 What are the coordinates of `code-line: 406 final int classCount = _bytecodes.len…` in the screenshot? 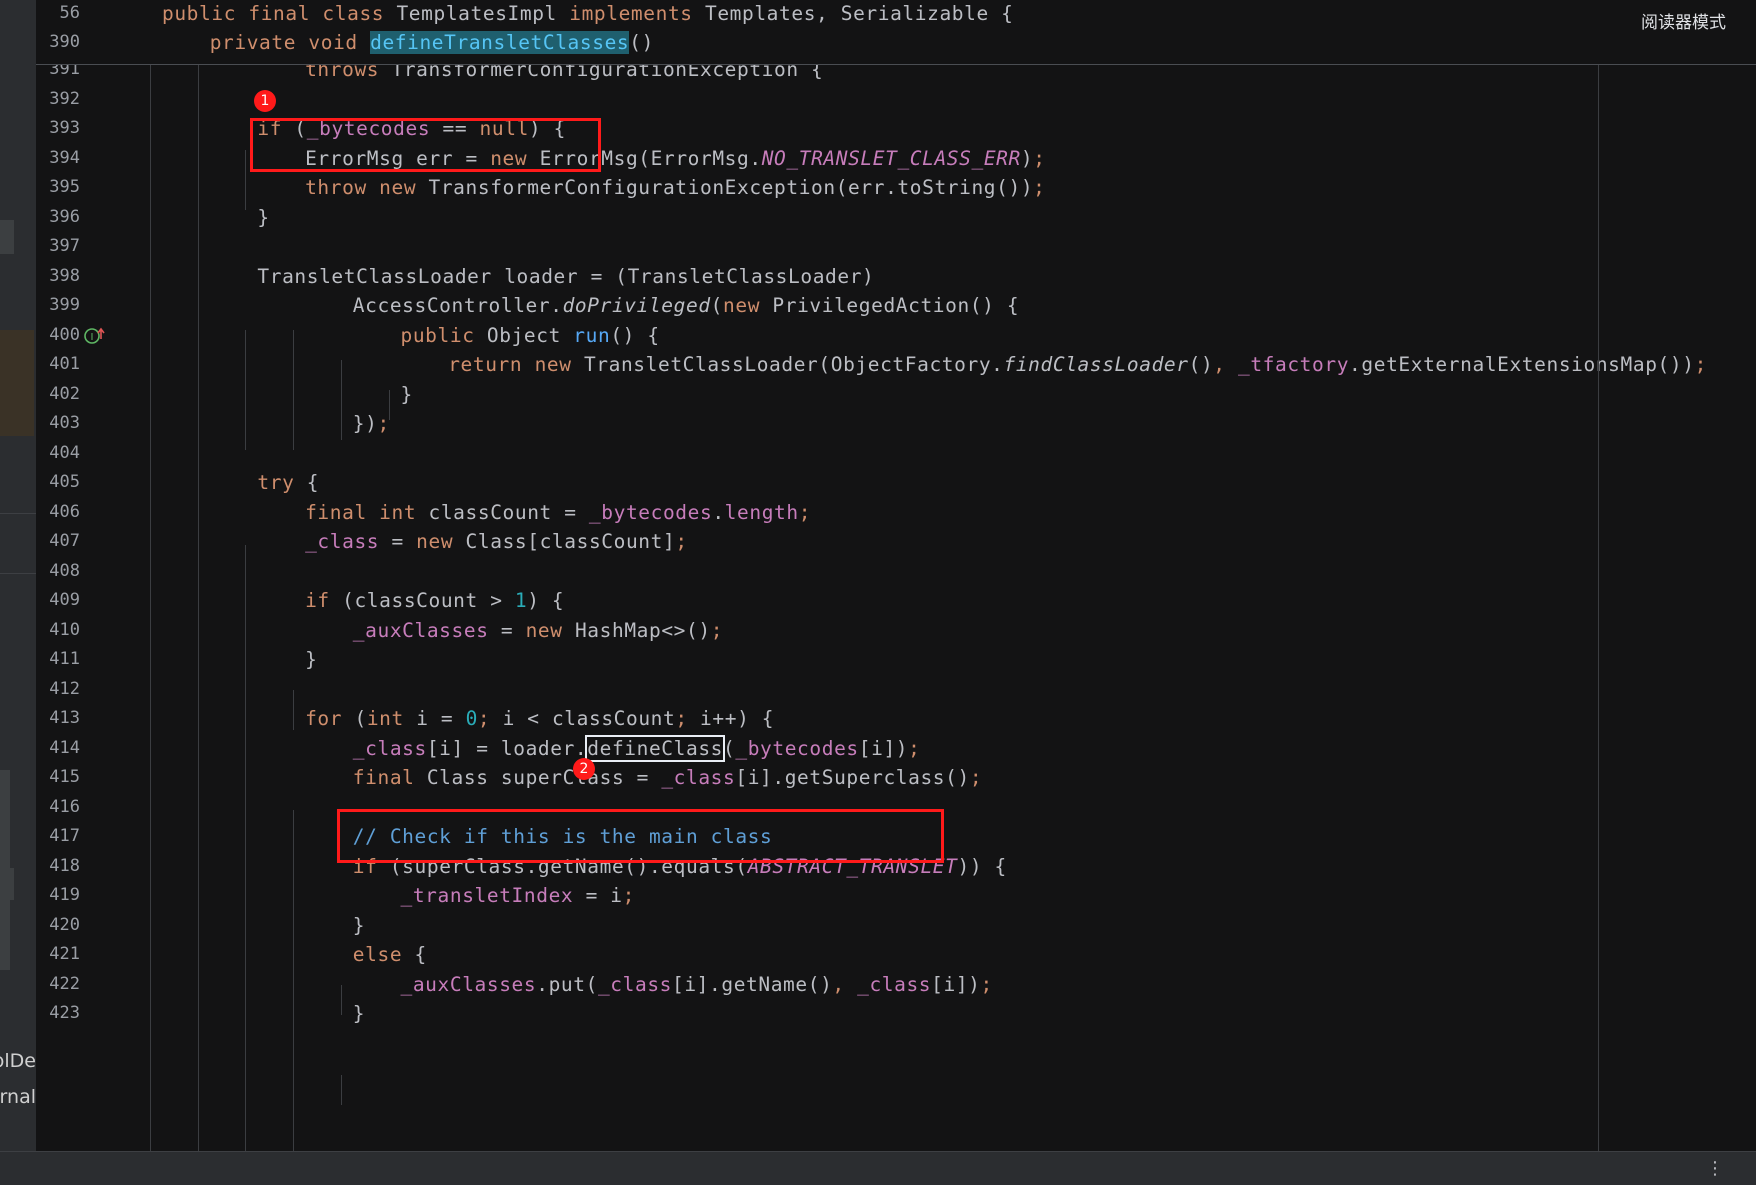 It's located at (896, 512).